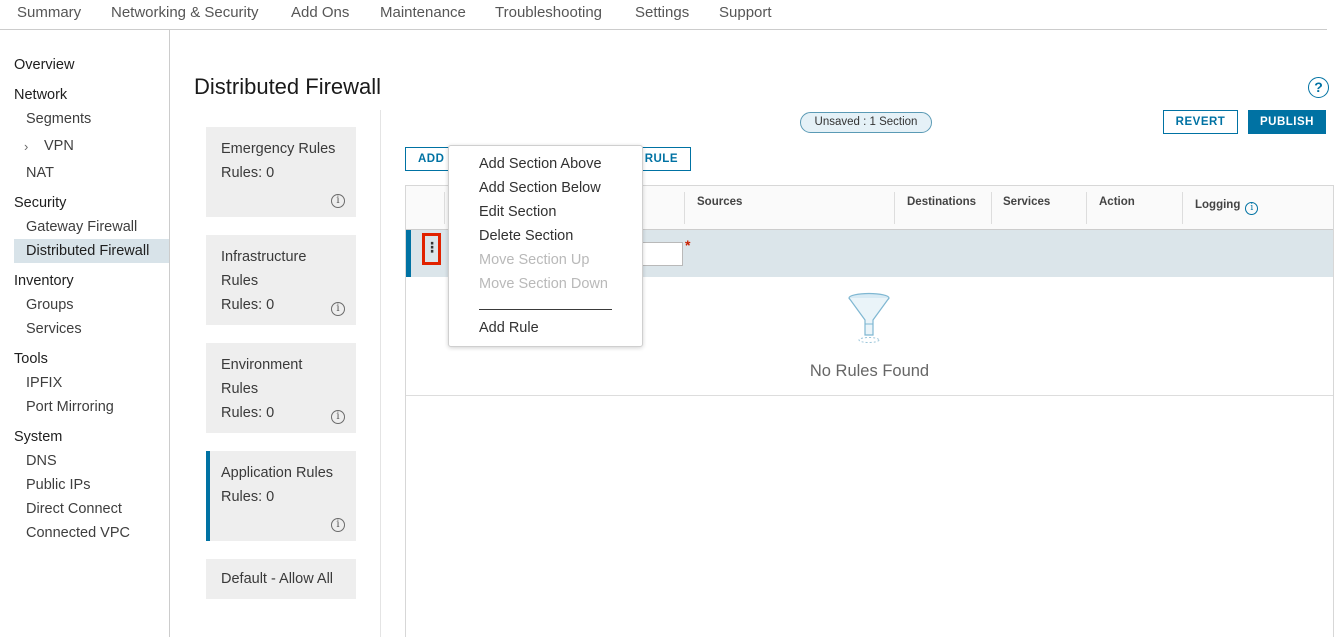 The width and height of the screenshot is (1340, 637). I want to click on sidebar-heading-security: Security, so click(40, 203).